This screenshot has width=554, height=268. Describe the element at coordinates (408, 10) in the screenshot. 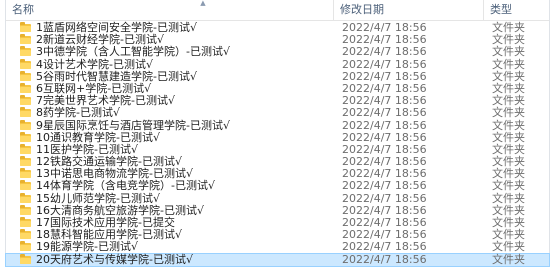

I see `column-header-date-modified: 修改日期` at that location.